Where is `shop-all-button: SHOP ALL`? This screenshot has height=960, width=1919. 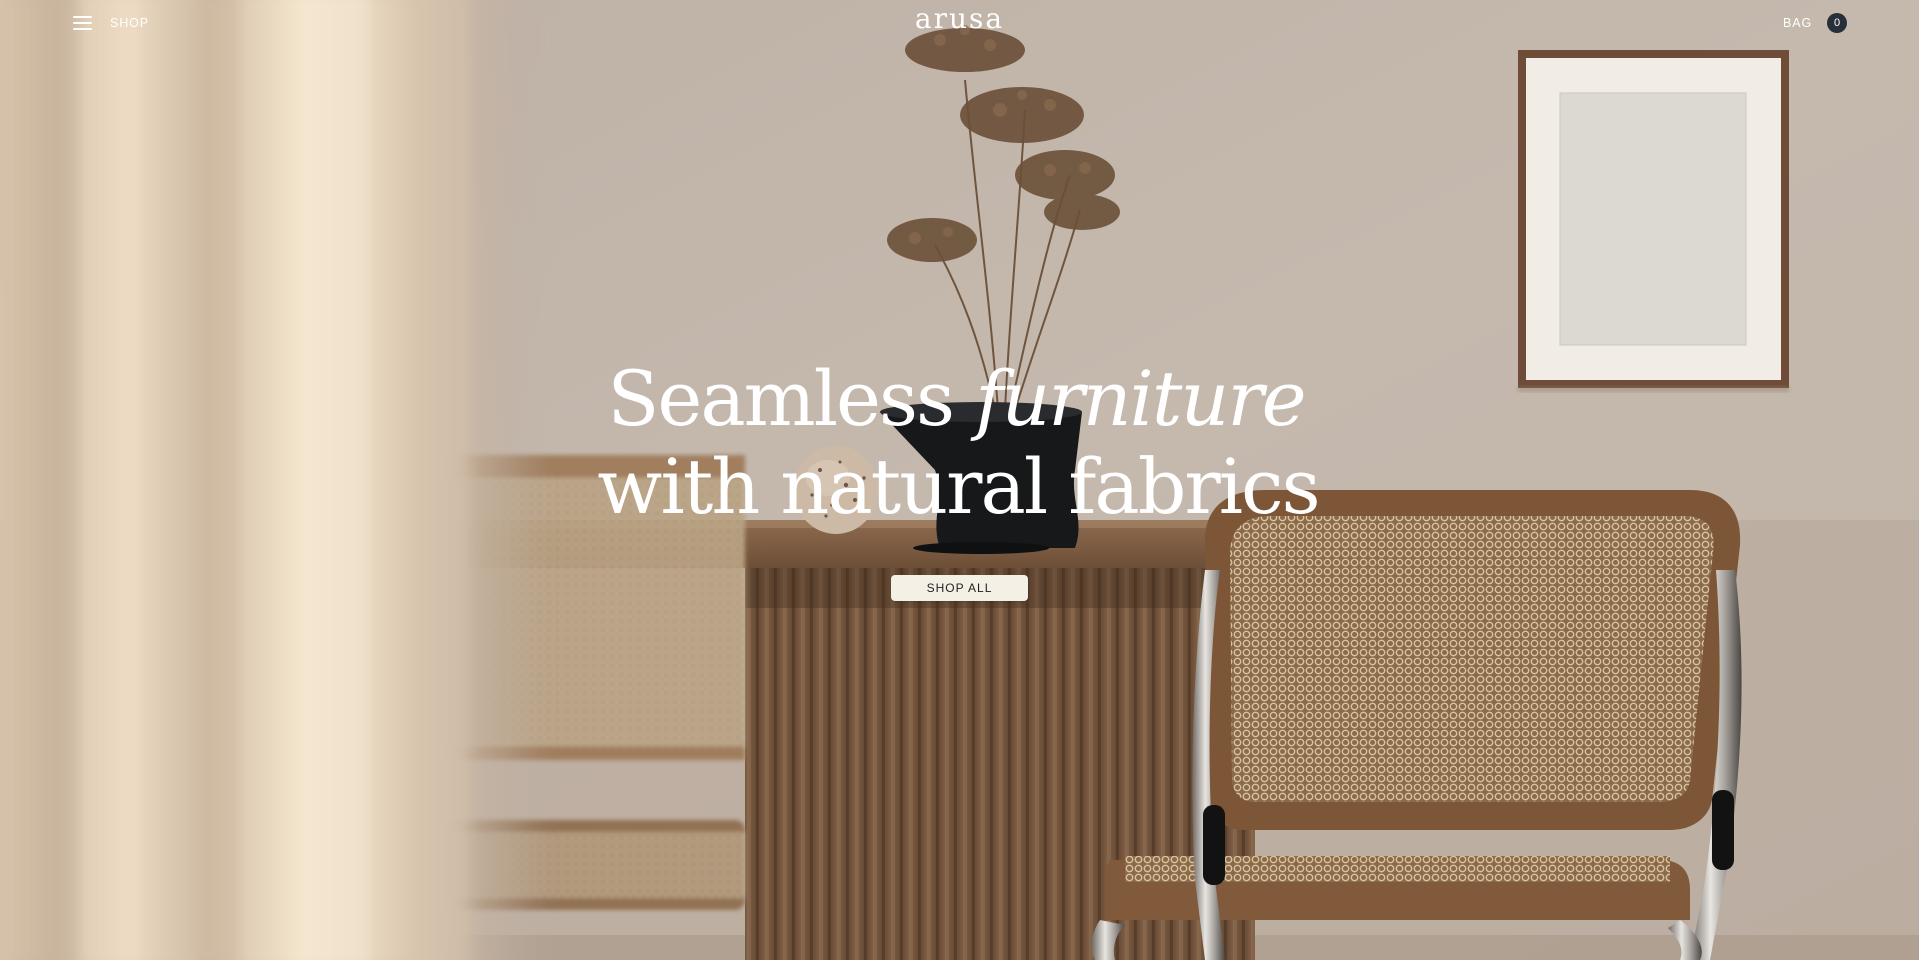
shop-all-button: SHOP ALL is located at coordinates (959, 588).